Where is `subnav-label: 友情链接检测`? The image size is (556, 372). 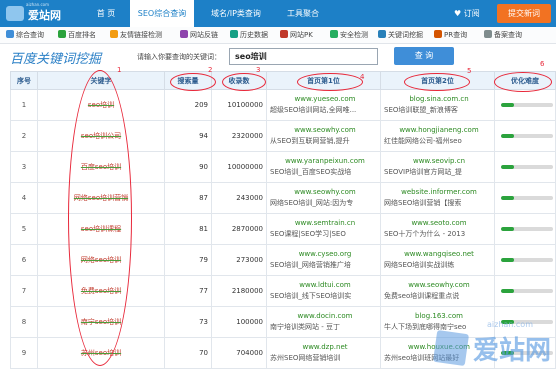 subnav-label: 友情链接检测 is located at coordinates (141, 35).